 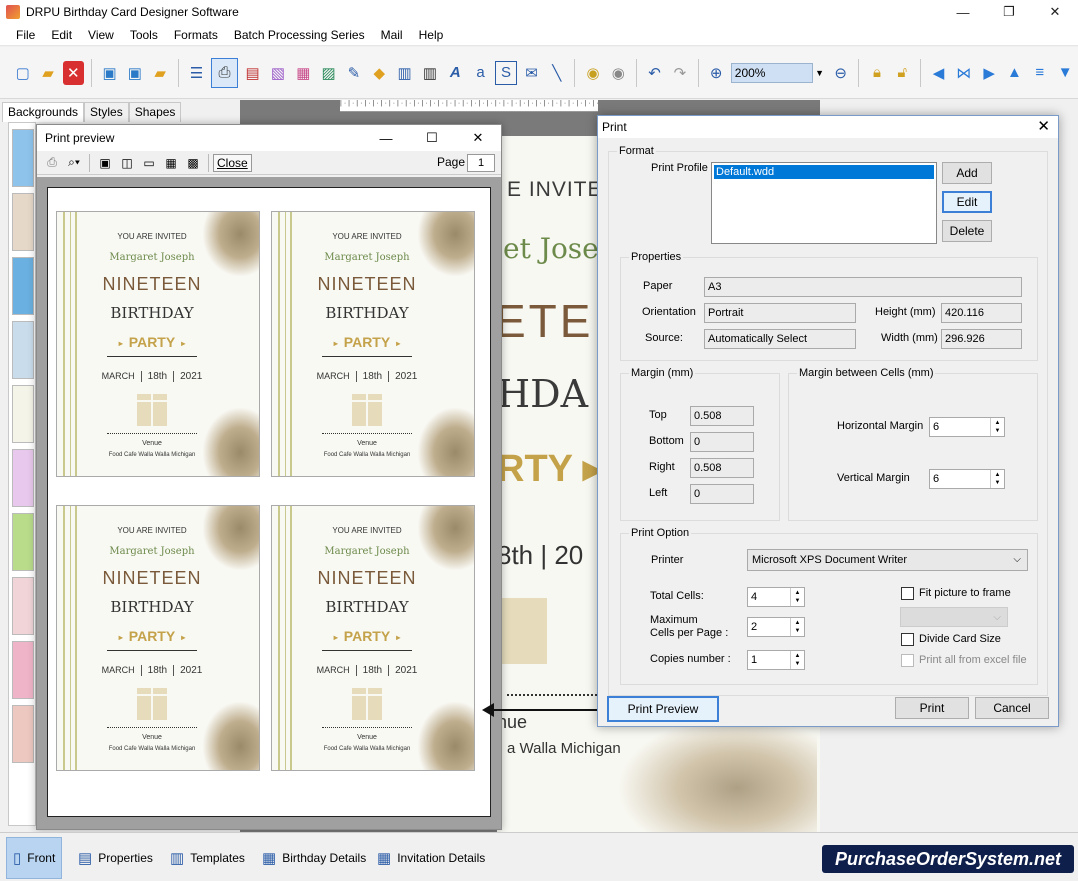 What do you see at coordinates (171, 163) in the screenshot?
I see `four-pages-icon: ▦` at bounding box center [171, 163].